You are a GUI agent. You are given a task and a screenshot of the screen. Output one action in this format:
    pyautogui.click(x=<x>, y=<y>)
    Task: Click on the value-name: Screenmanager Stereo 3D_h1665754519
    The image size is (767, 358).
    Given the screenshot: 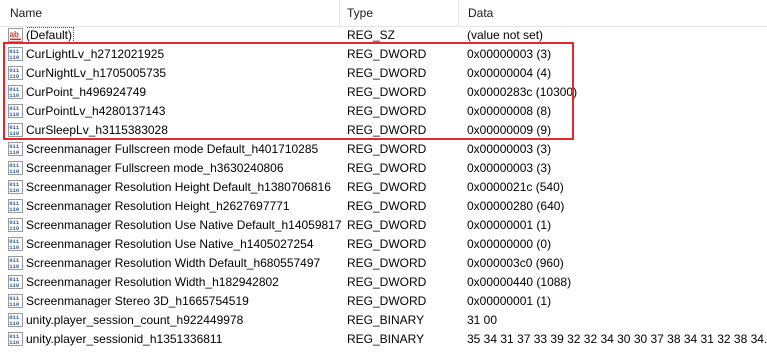 What is the action you would take?
    pyautogui.click(x=184, y=301)
    